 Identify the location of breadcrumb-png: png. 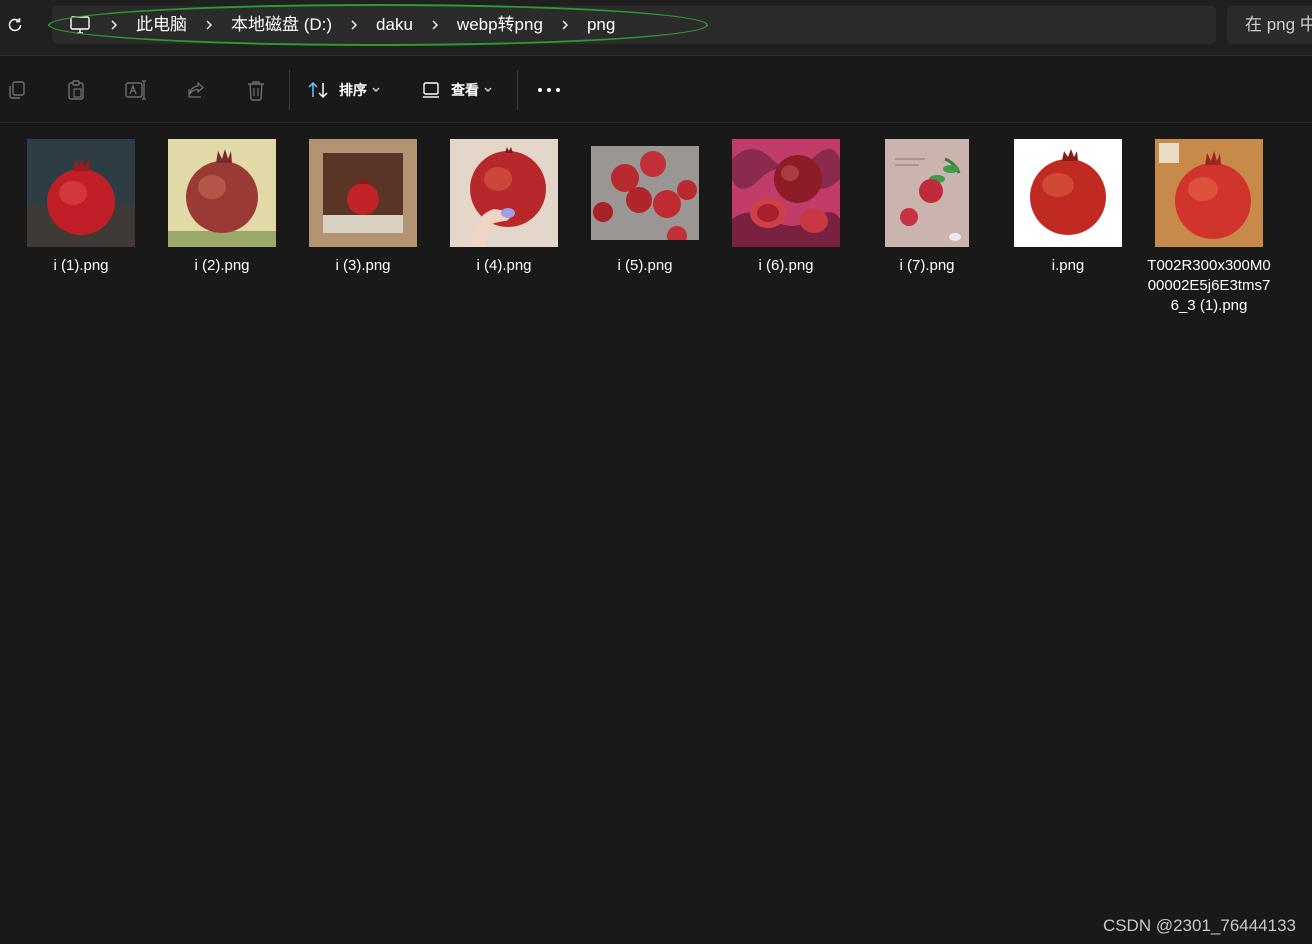
(601, 25).